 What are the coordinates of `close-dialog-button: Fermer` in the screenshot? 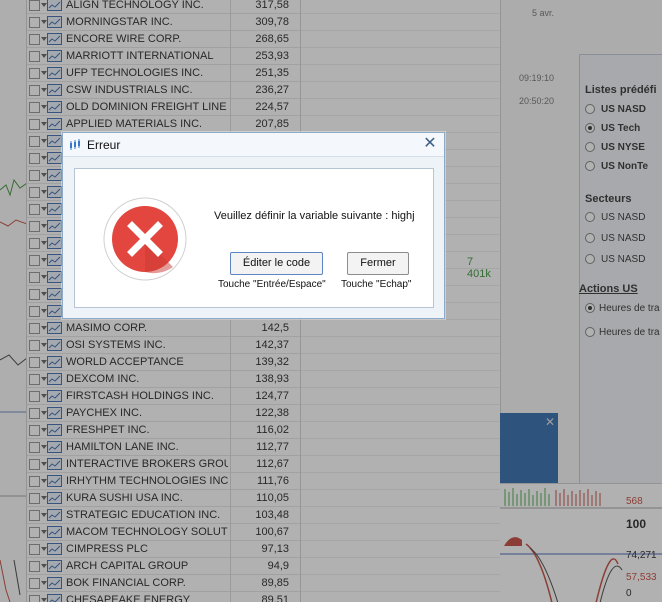 It's located at (378, 263).